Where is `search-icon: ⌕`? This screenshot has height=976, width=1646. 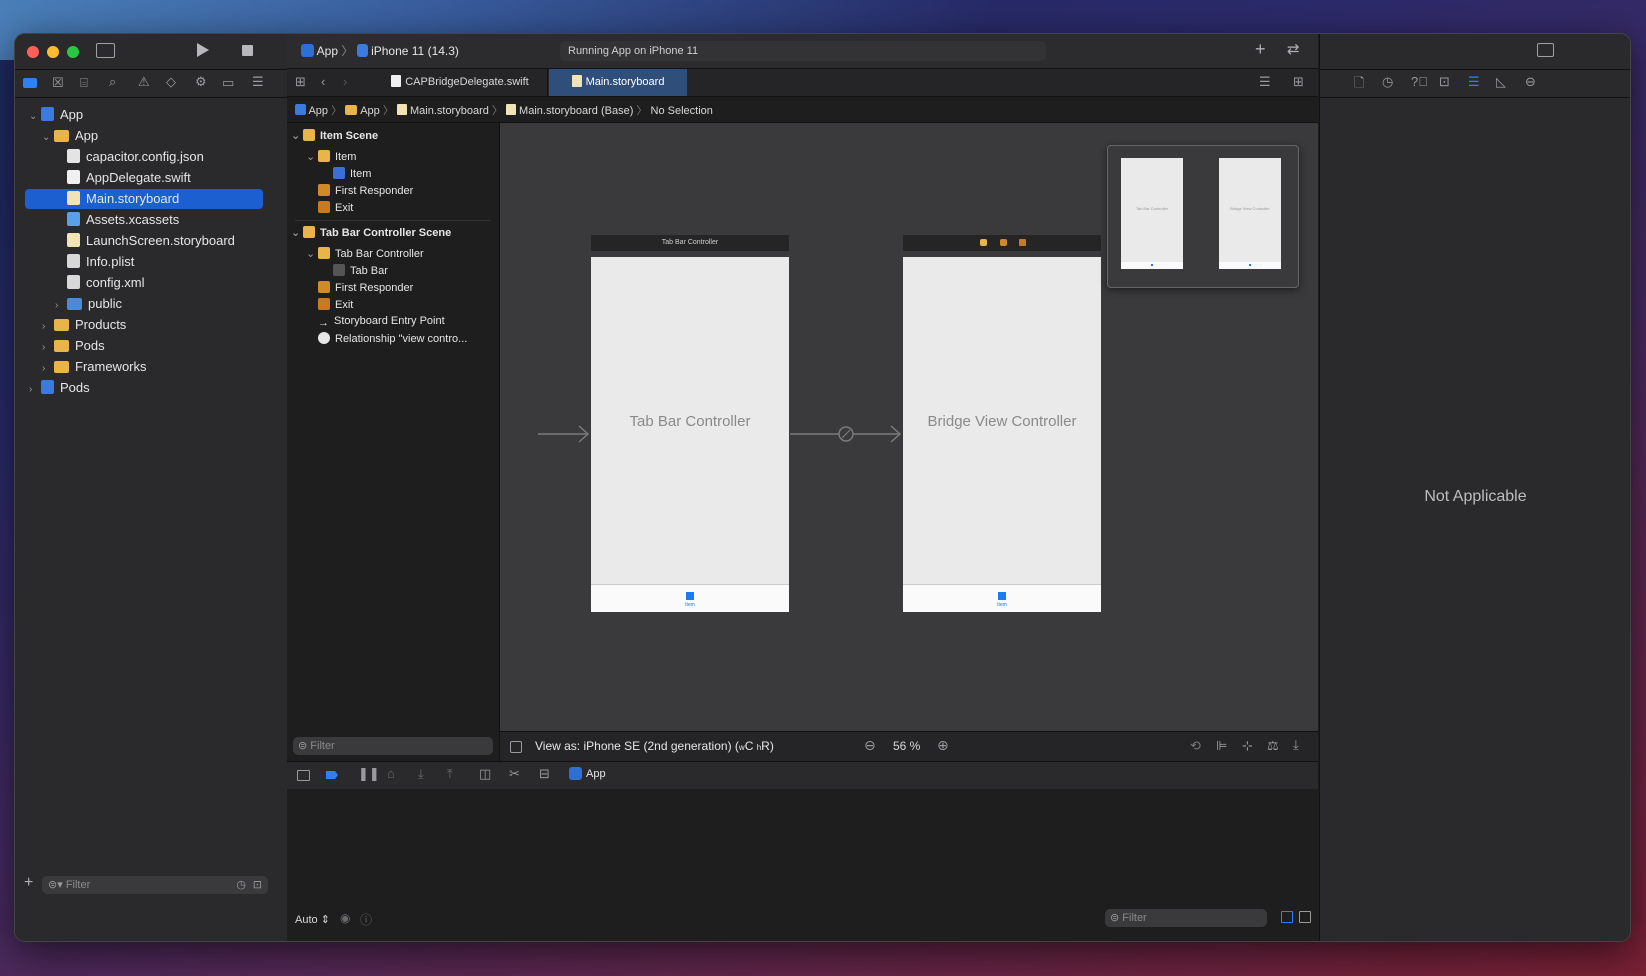
search-icon: ⌕ is located at coordinates (112, 82).